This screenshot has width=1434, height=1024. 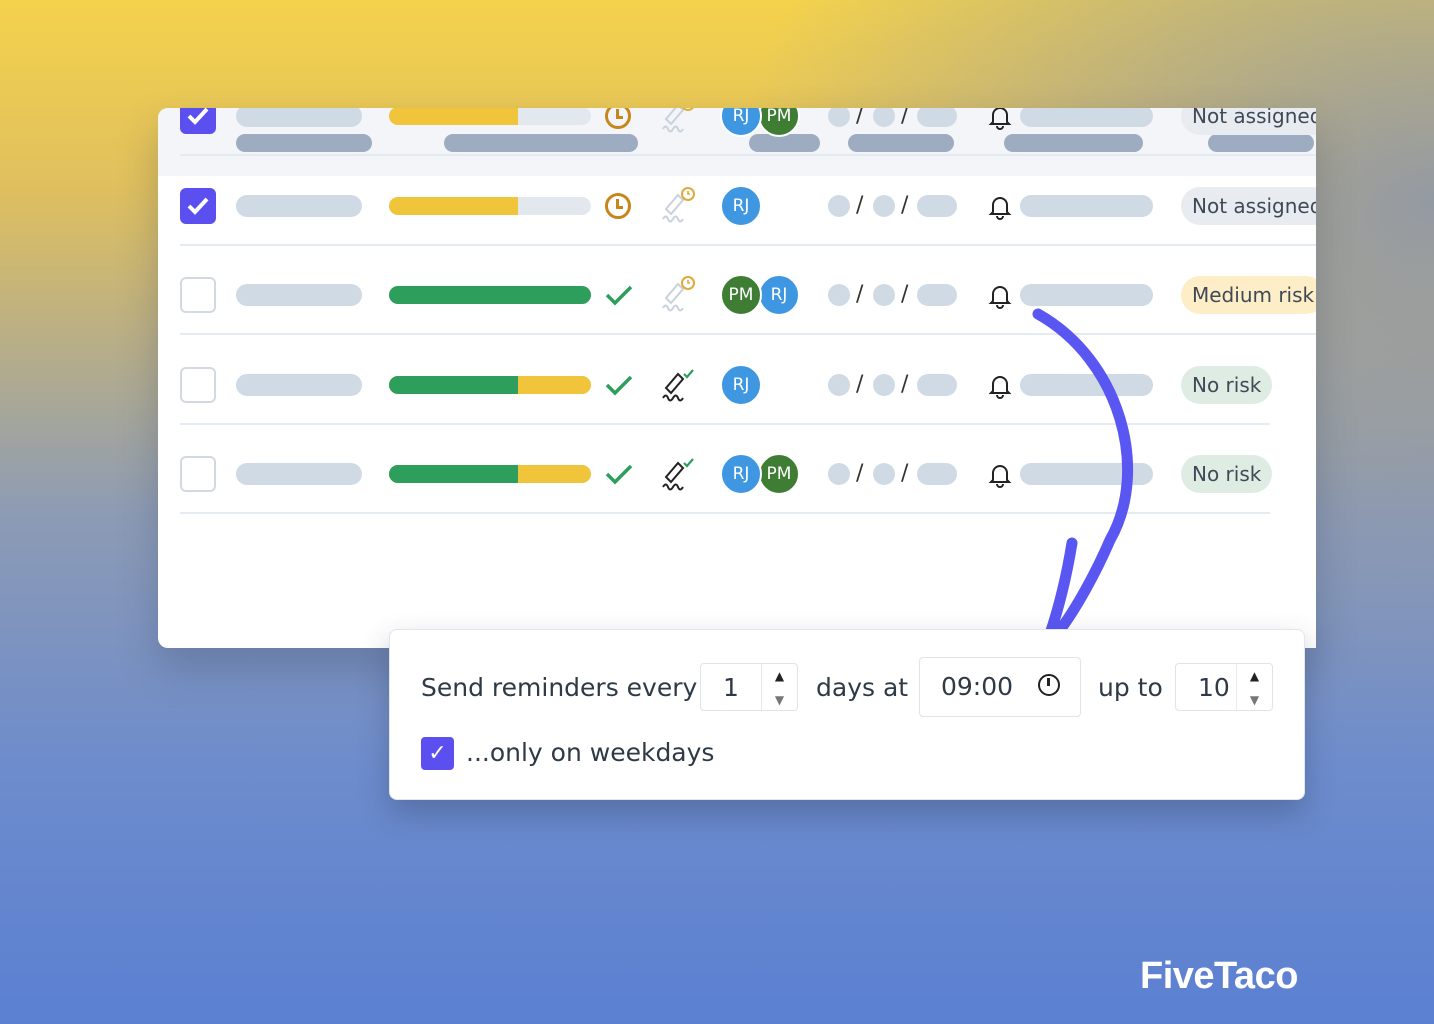 I want to click on send-reminders-label: Send reminders every, so click(x=559, y=687).